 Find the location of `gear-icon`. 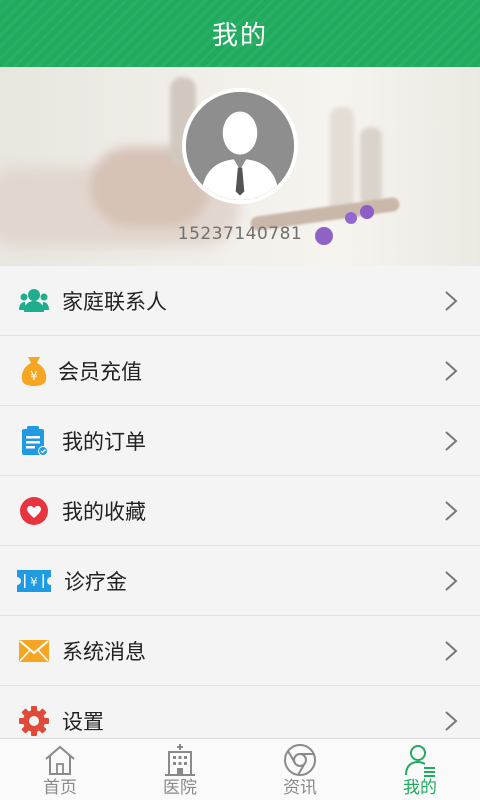

gear-icon is located at coordinates (34, 721).